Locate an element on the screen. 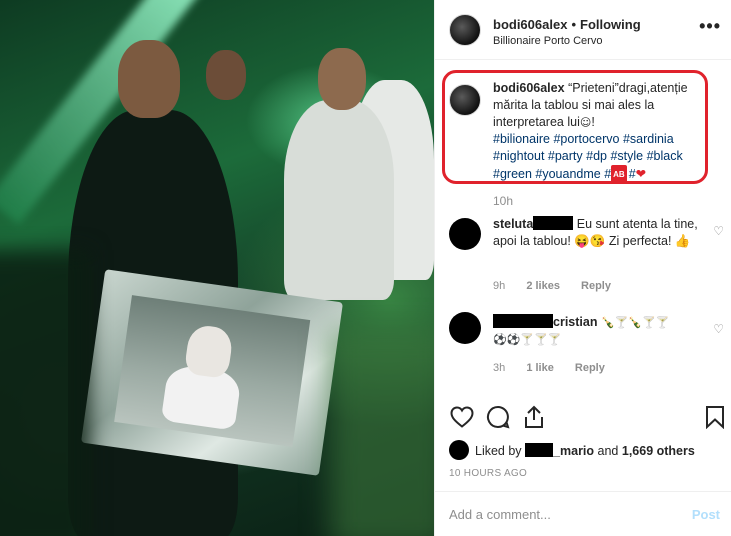 This screenshot has width=731, height=536. likes-text: Liked by _mario and 1,669 others is located at coordinates (585, 450).